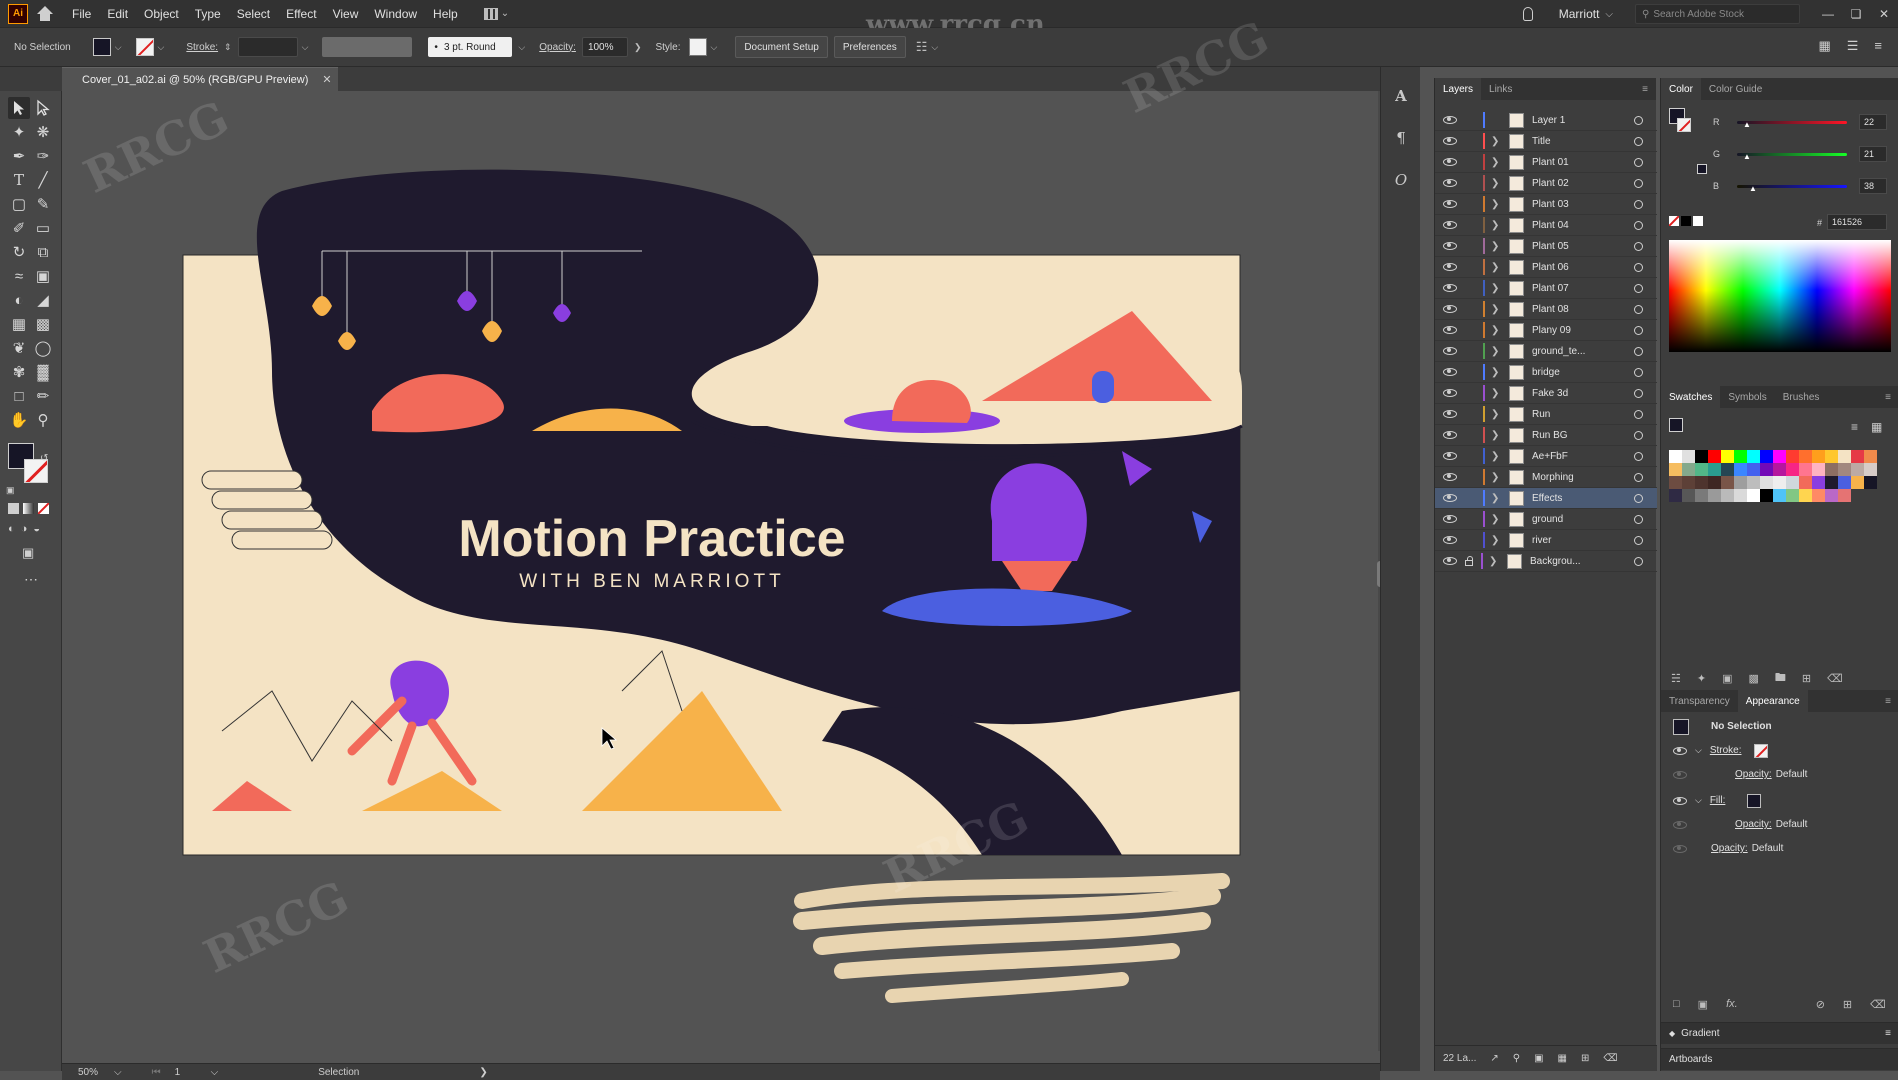 This screenshot has width=1898, height=1080. What do you see at coordinates (1578, 225) in the screenshot?
I see `layer-name: Plant 04` at bounding box center [1578, 225].